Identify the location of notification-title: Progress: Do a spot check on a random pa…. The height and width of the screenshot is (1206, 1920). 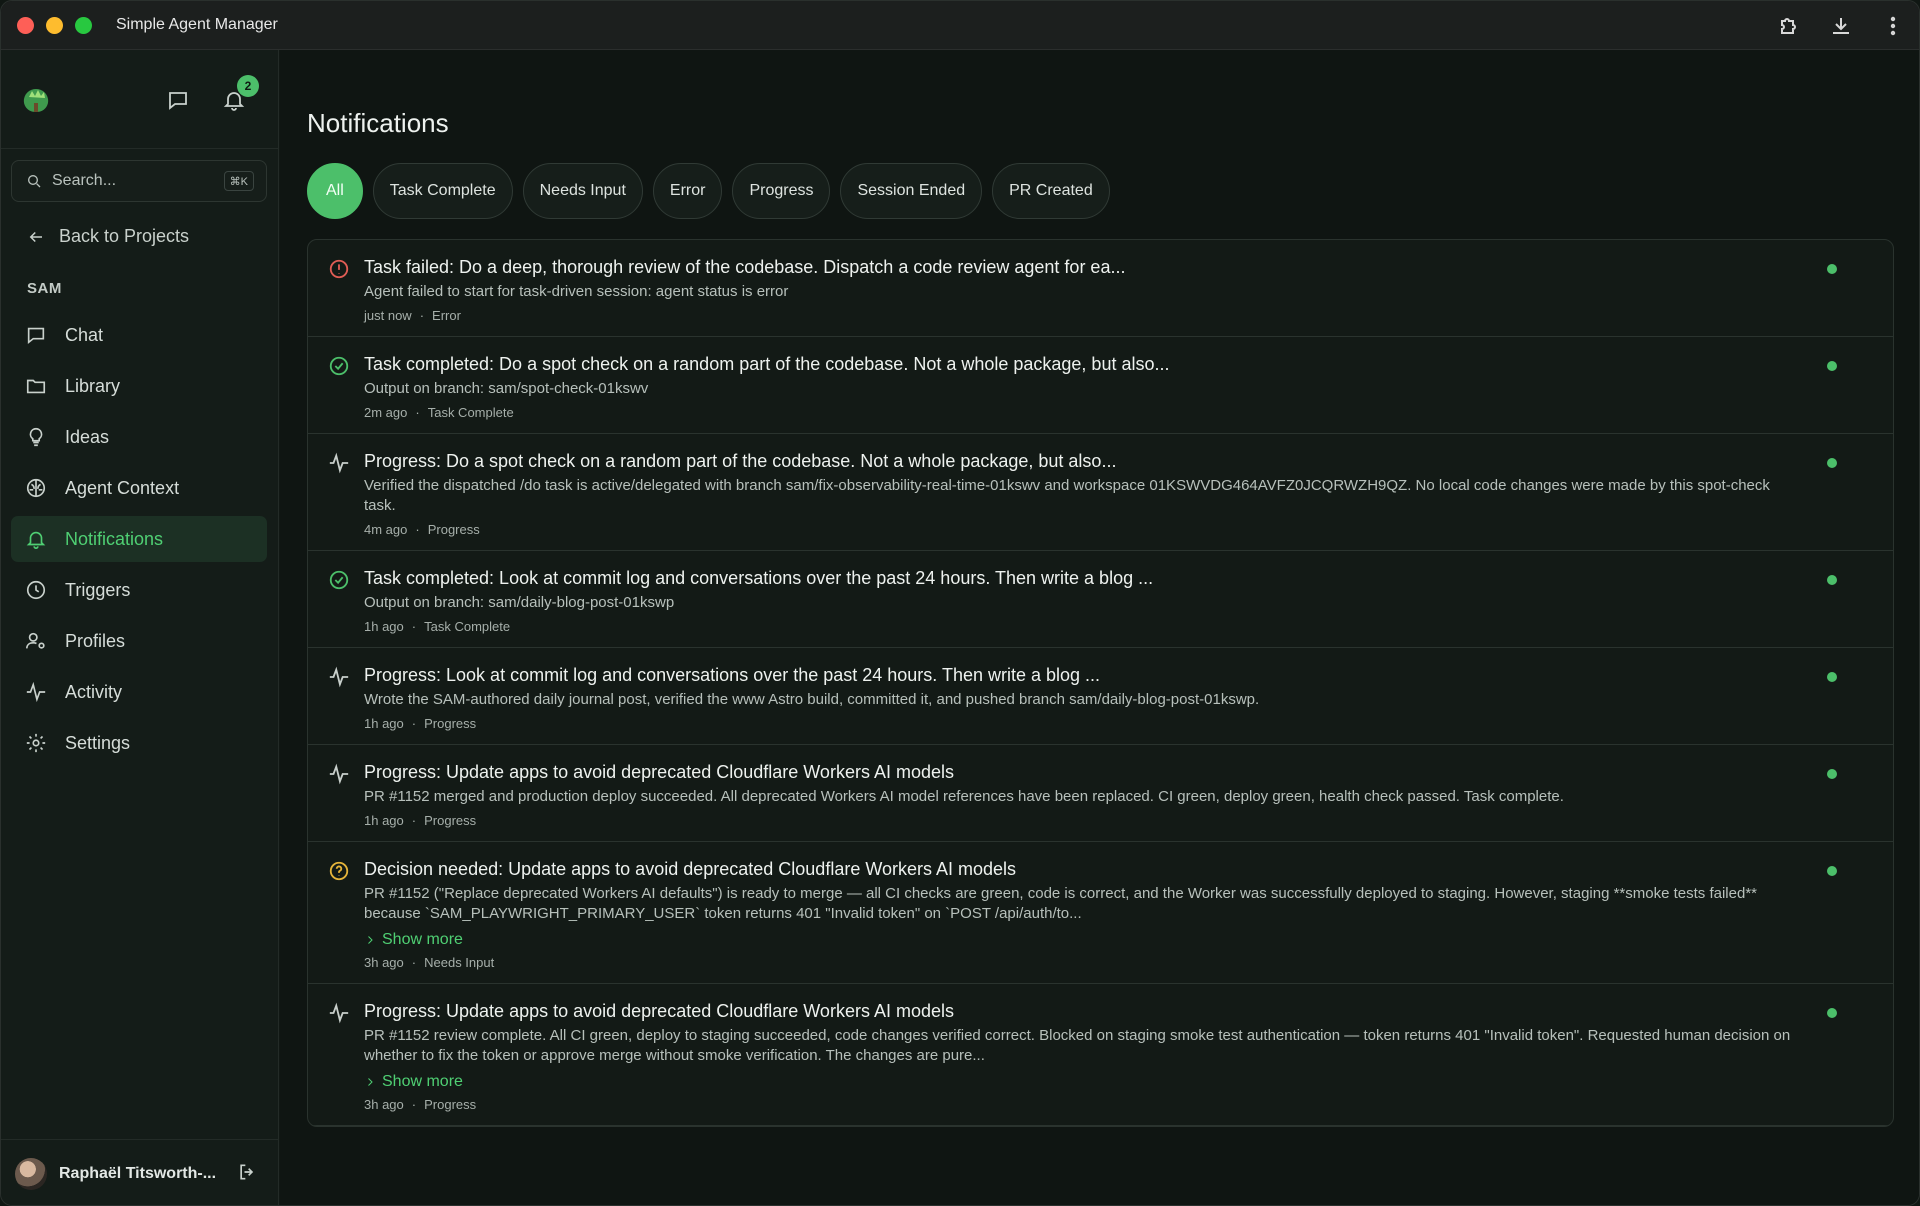
(740, 461).